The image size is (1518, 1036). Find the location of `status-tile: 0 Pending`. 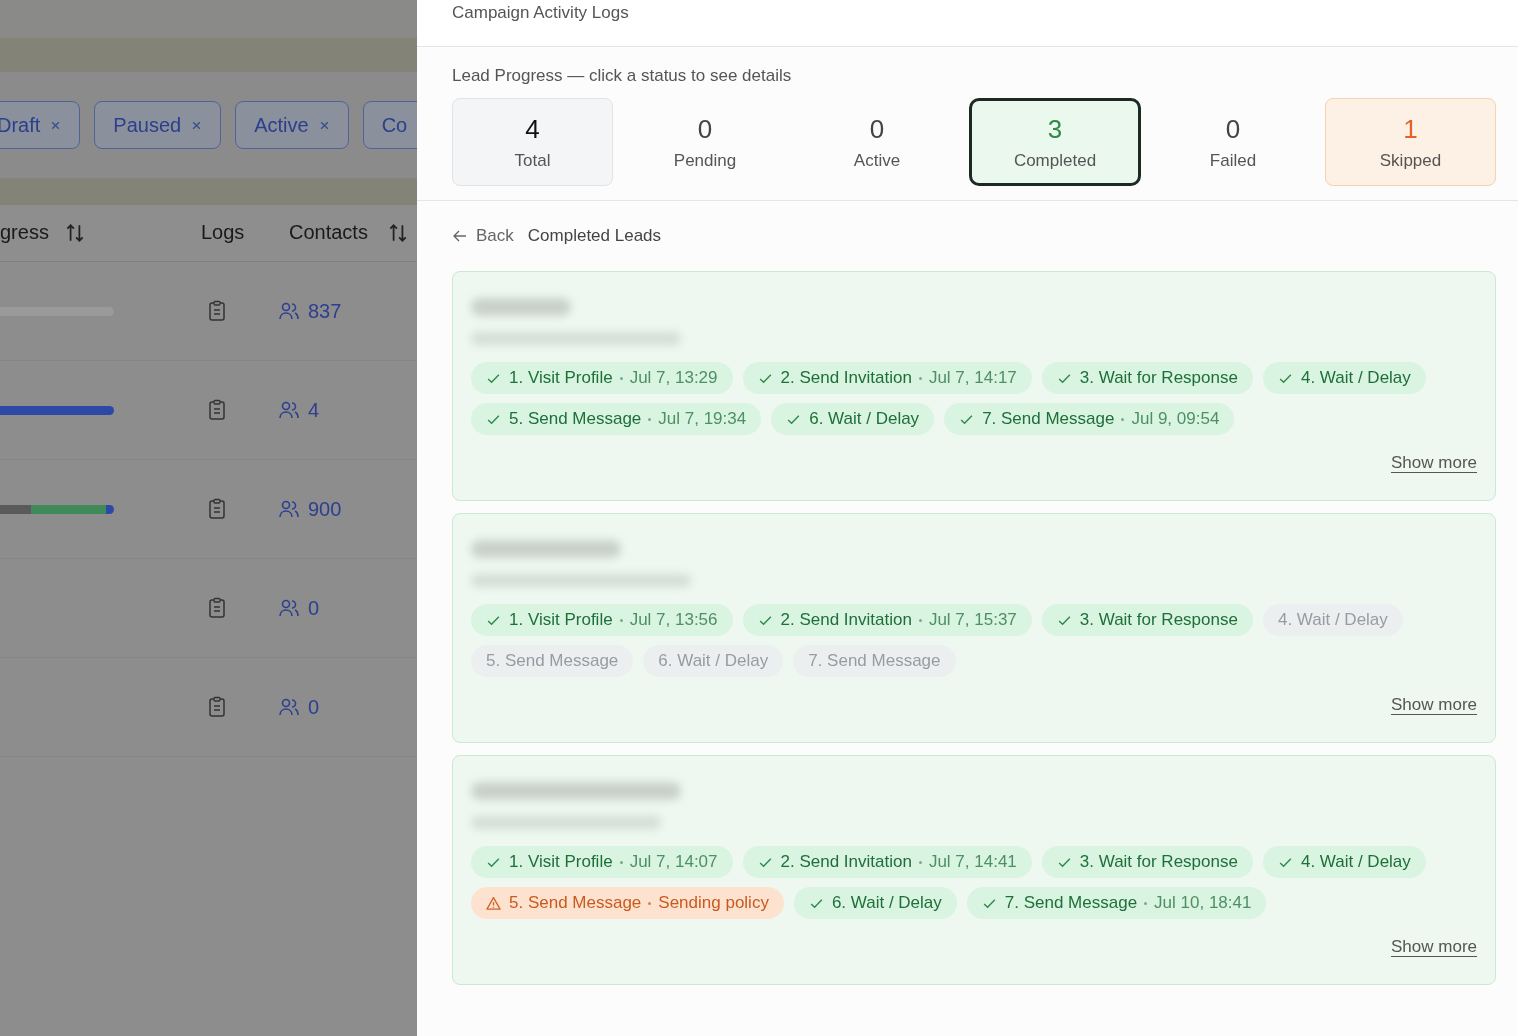

status-tile: 0 Pending is located at coordinates (705, 142).